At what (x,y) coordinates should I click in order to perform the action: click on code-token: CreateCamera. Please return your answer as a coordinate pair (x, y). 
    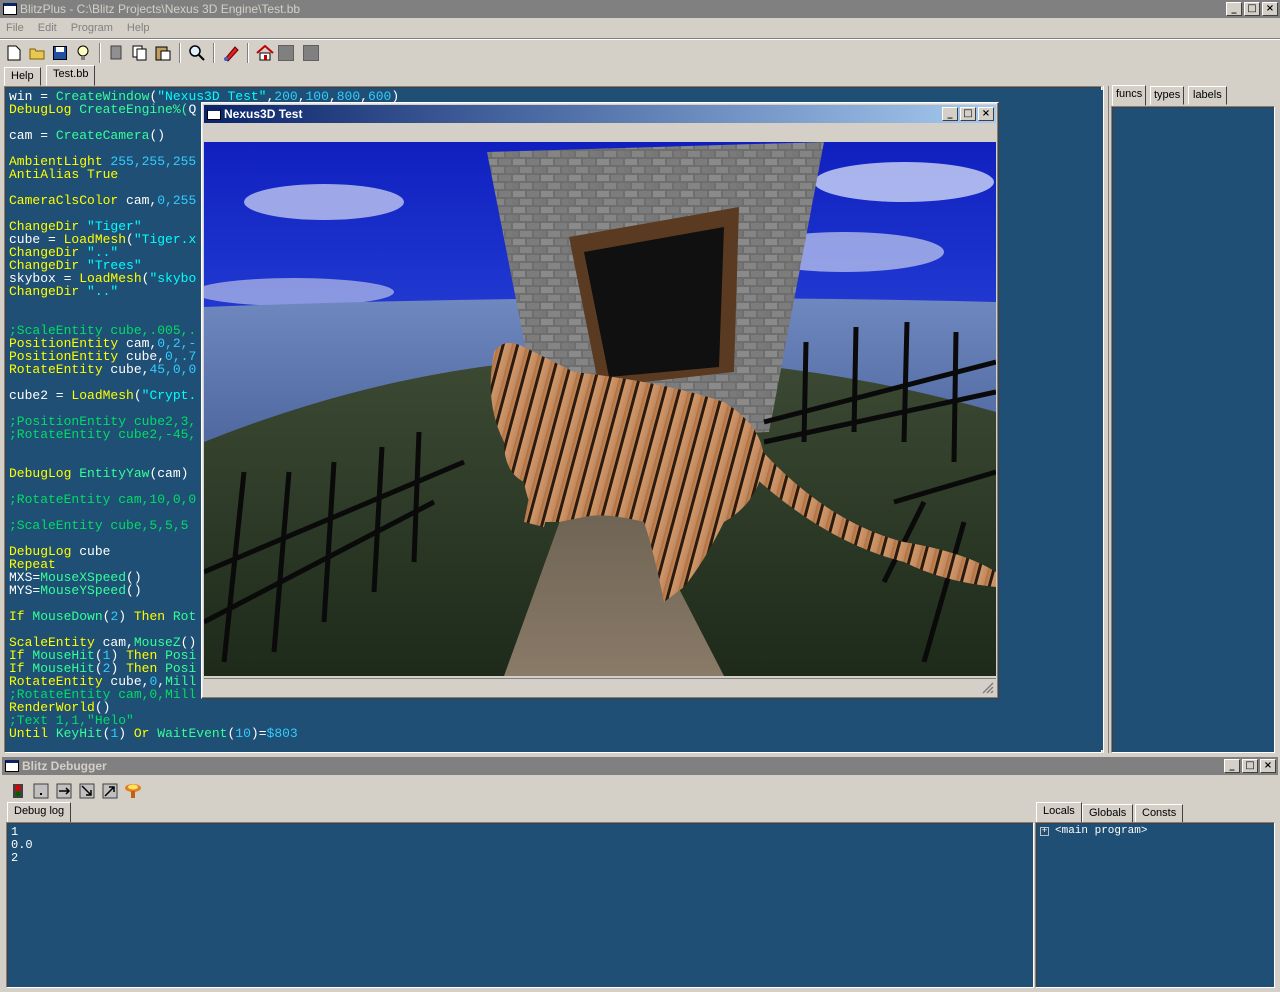
    Looking at the image, I should click on (102, 135).